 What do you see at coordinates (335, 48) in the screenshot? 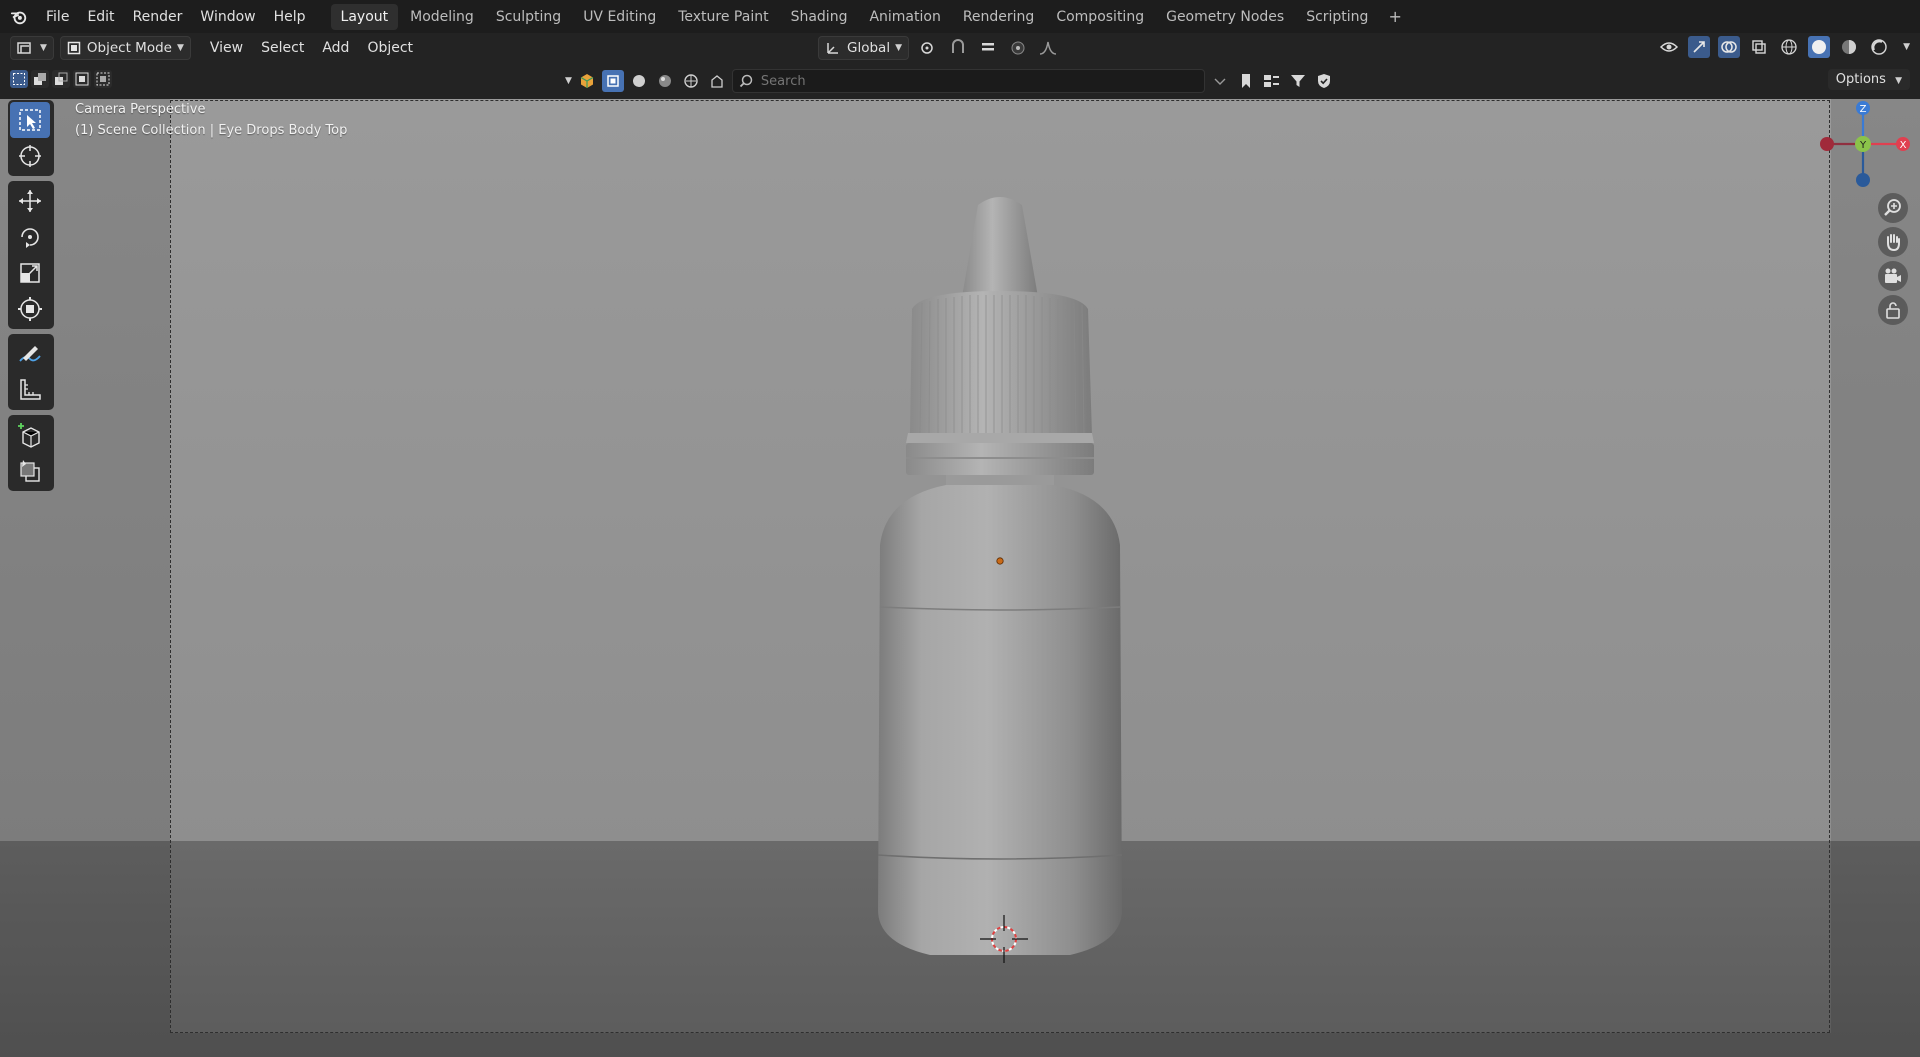
I see `menu-add: Add` at bounding box center [335, 48].